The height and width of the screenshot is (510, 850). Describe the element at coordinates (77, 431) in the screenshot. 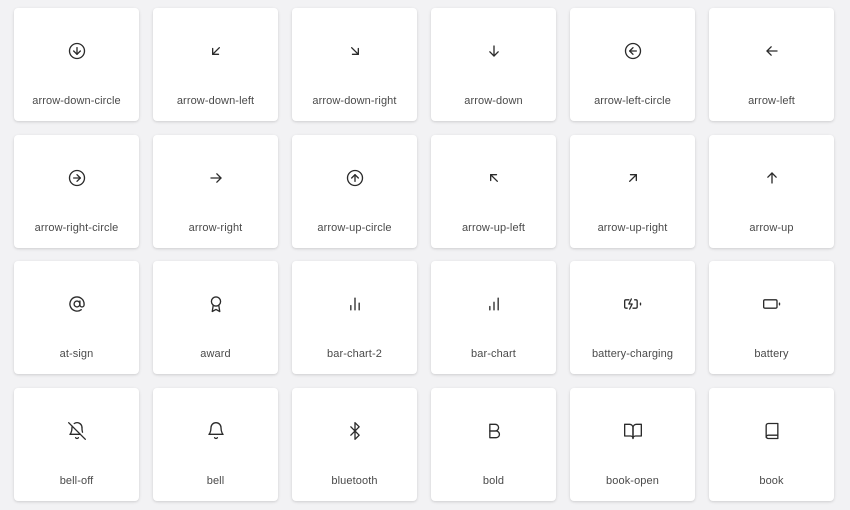

I see `bell-off-icon` at that location.